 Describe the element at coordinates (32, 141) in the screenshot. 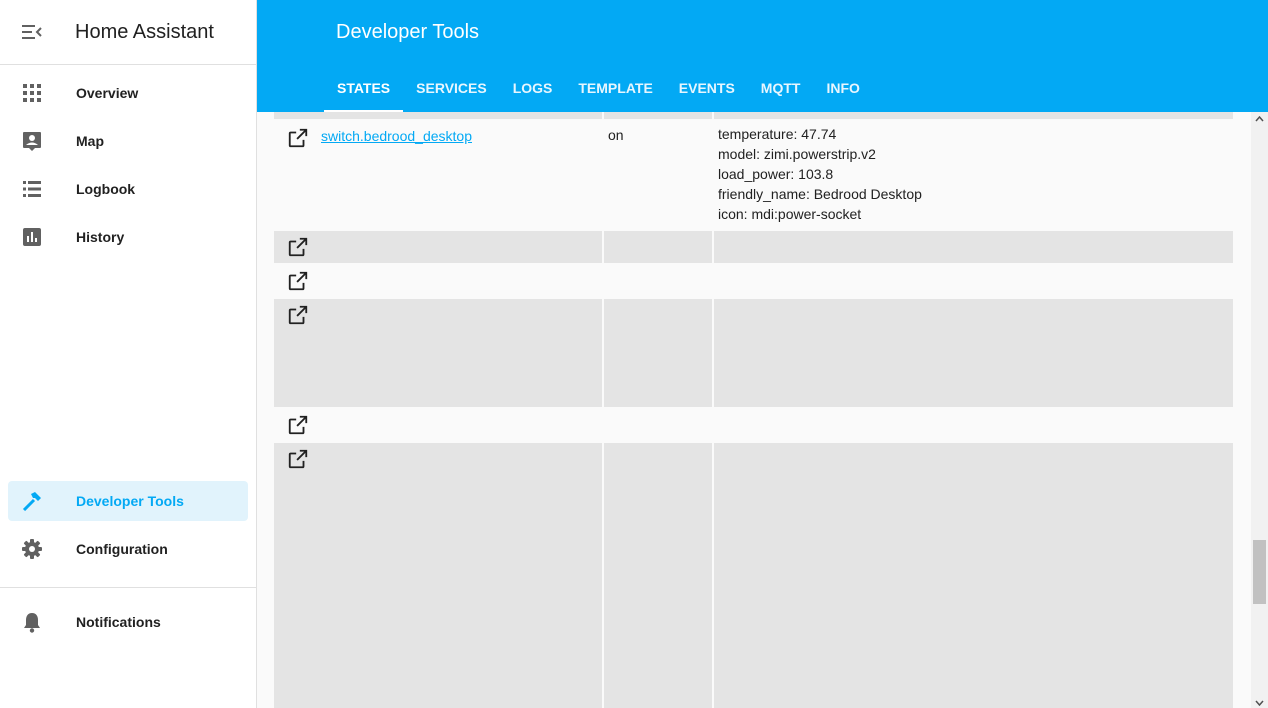

I see `map-account-icon` at that location.